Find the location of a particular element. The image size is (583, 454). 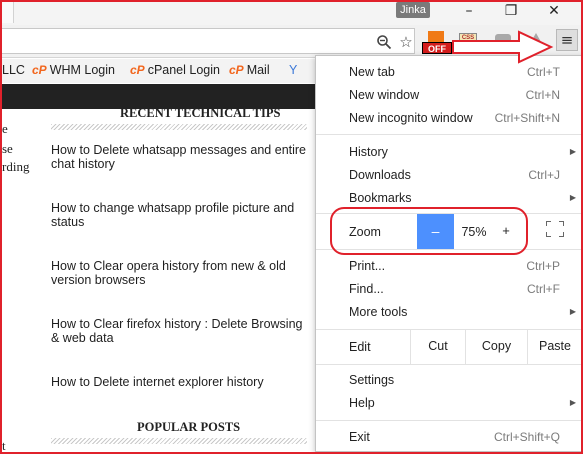

restore-button: ❐ is located at coordinates (511, 11).